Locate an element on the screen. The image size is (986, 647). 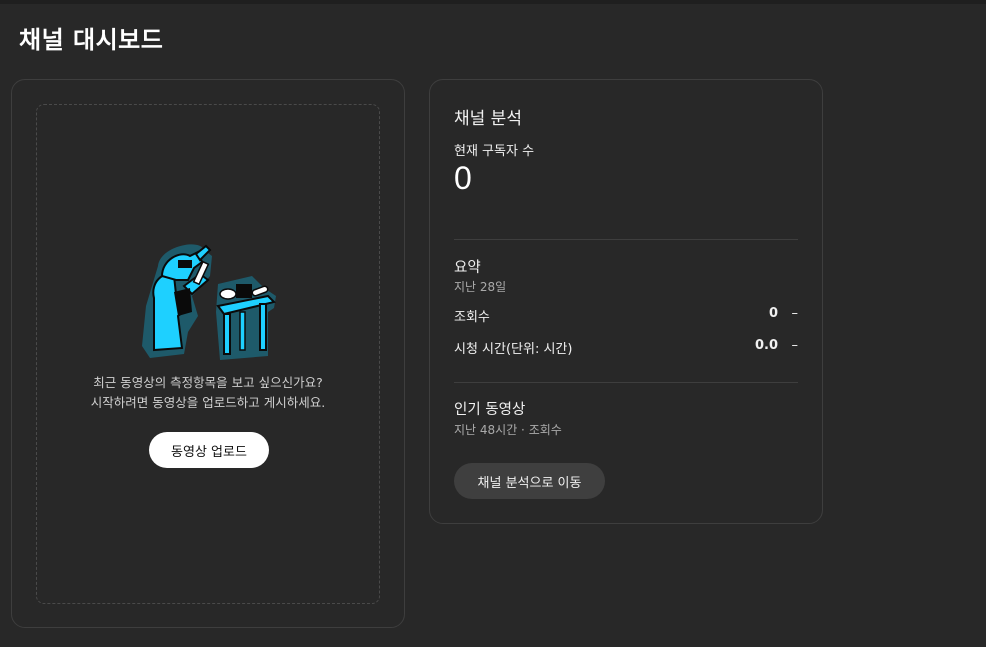
popular-videos-period: 지난 48시간 · 조회수 is located at coordinates (508, 430).